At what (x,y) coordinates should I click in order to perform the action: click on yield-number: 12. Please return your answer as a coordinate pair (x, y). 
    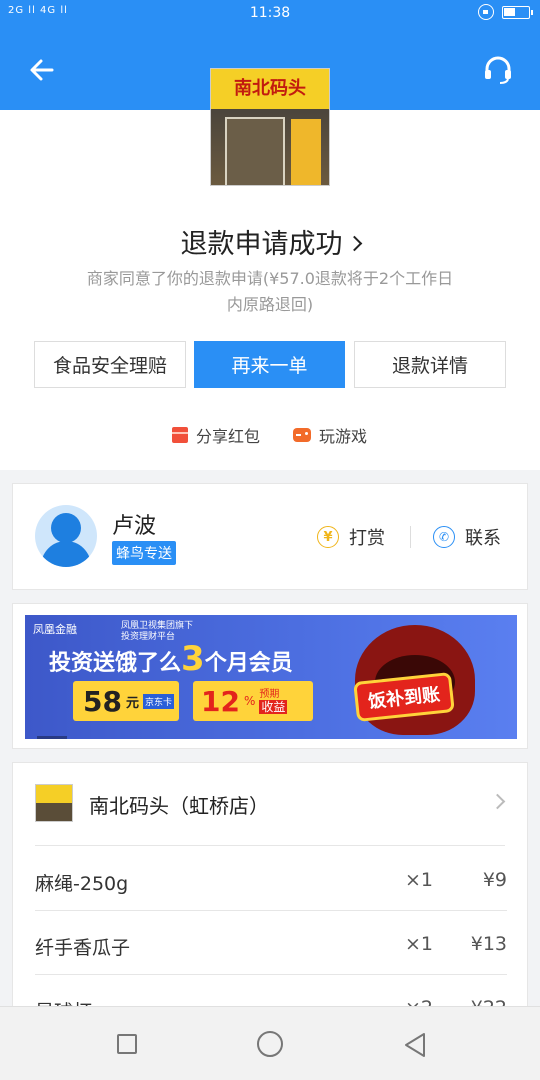
    Looking at the image, I should click on (220, 701).